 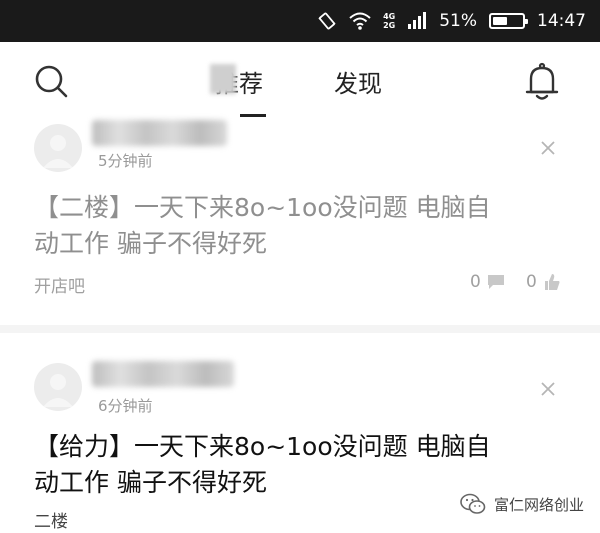 What do you see at coordinates (262, 446) in the screenshot?
I see `post-headline-line: 【给力】一天下来8o~1oo没问题 电脑自` at bounding box center [262, 446].